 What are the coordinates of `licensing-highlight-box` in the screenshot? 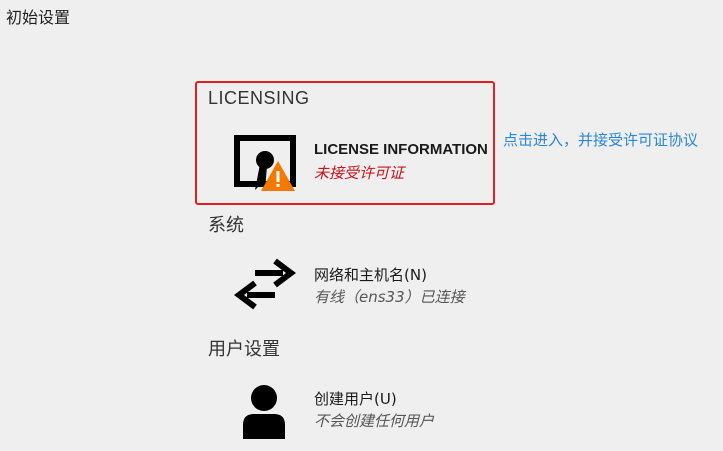 It's located at (345, 143).